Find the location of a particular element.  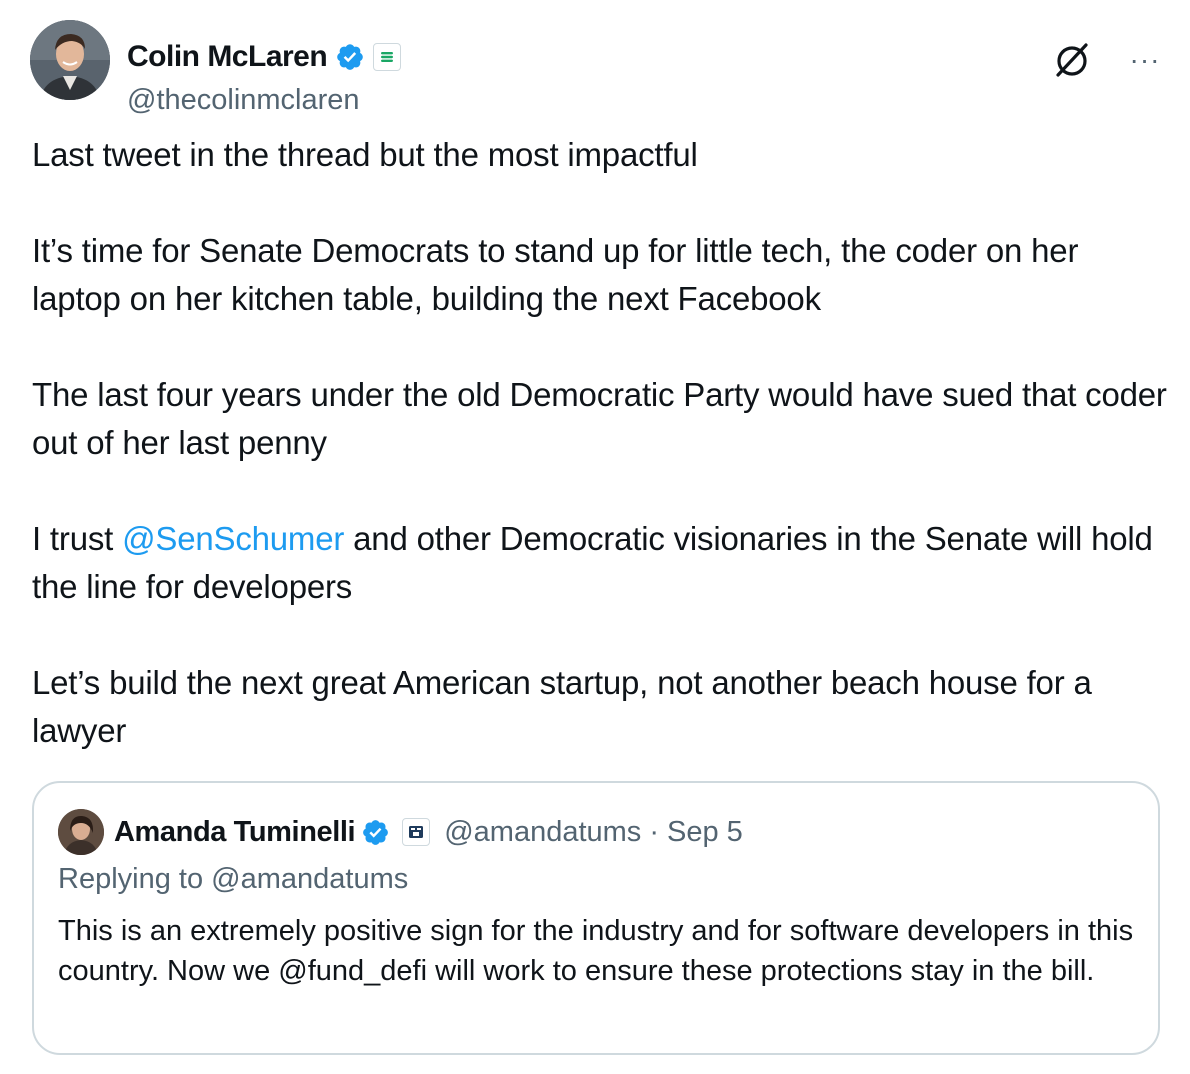

quoted-tweet-date: Sep 5 is located at coordinates (705, 832).